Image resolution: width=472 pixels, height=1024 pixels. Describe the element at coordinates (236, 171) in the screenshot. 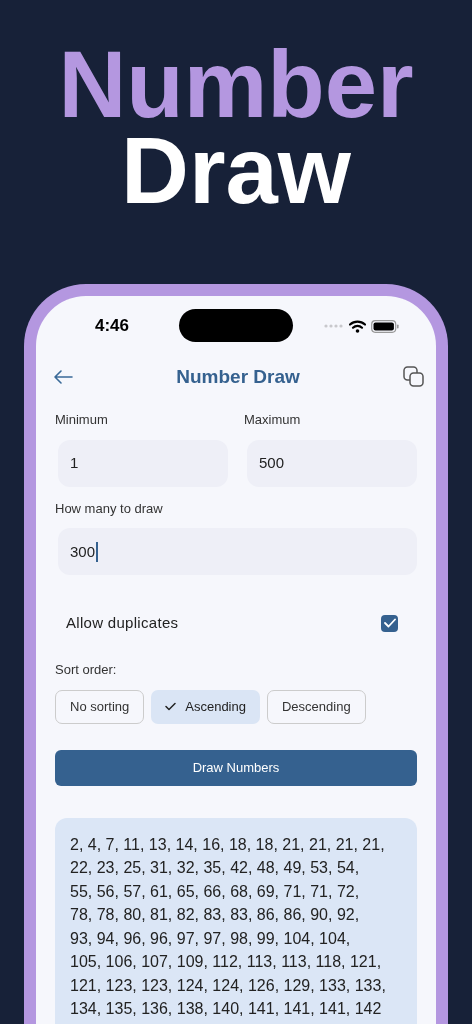

I see `headline: Draw` at that location.